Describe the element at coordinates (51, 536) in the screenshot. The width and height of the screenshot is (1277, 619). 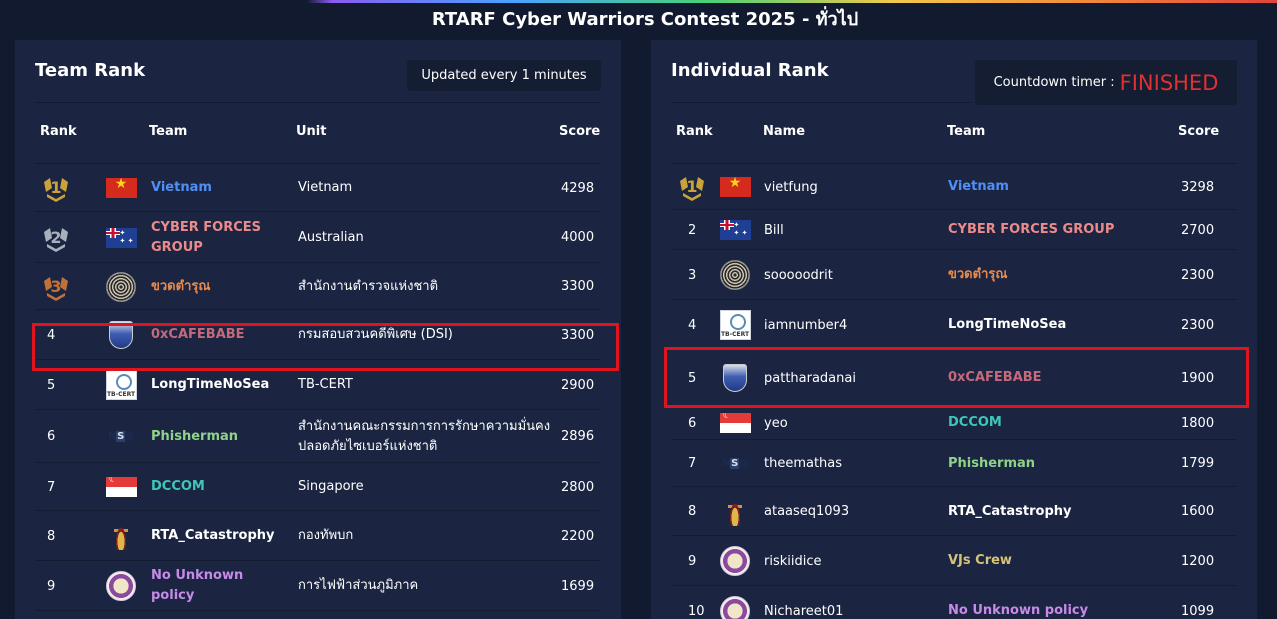
I see `rank-number: 8` at that location.